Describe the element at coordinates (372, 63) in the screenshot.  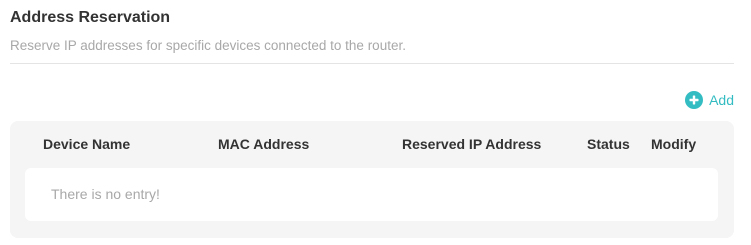
I see `section-divider` at that location.